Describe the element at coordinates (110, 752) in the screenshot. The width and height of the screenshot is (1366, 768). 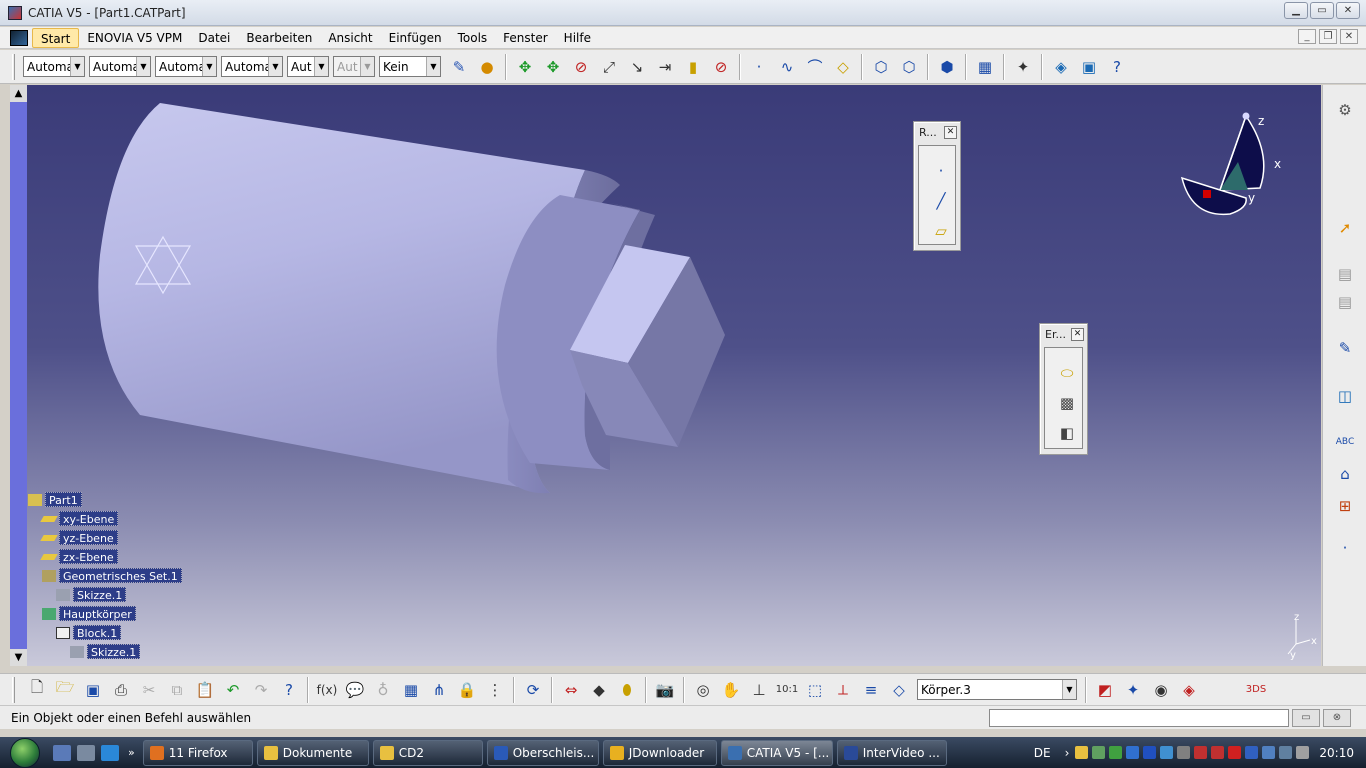
I see `ie-icon` at that location.